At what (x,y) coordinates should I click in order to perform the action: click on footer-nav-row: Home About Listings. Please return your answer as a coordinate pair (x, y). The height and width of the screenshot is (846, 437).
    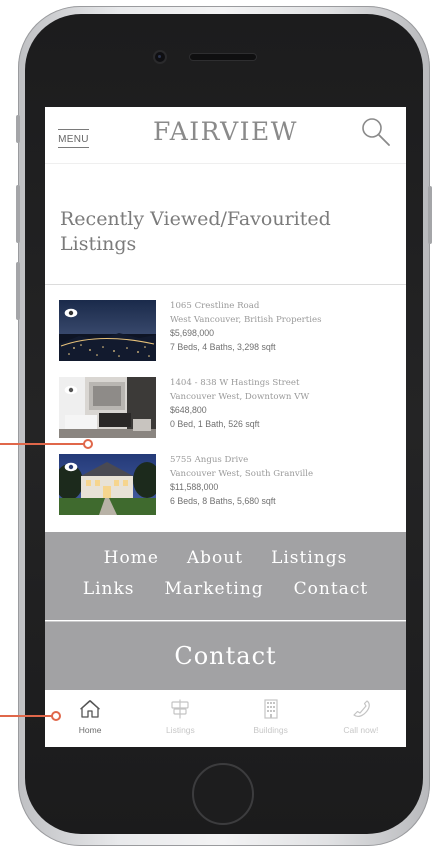
    Looking at the image, I should click on (225, 558).